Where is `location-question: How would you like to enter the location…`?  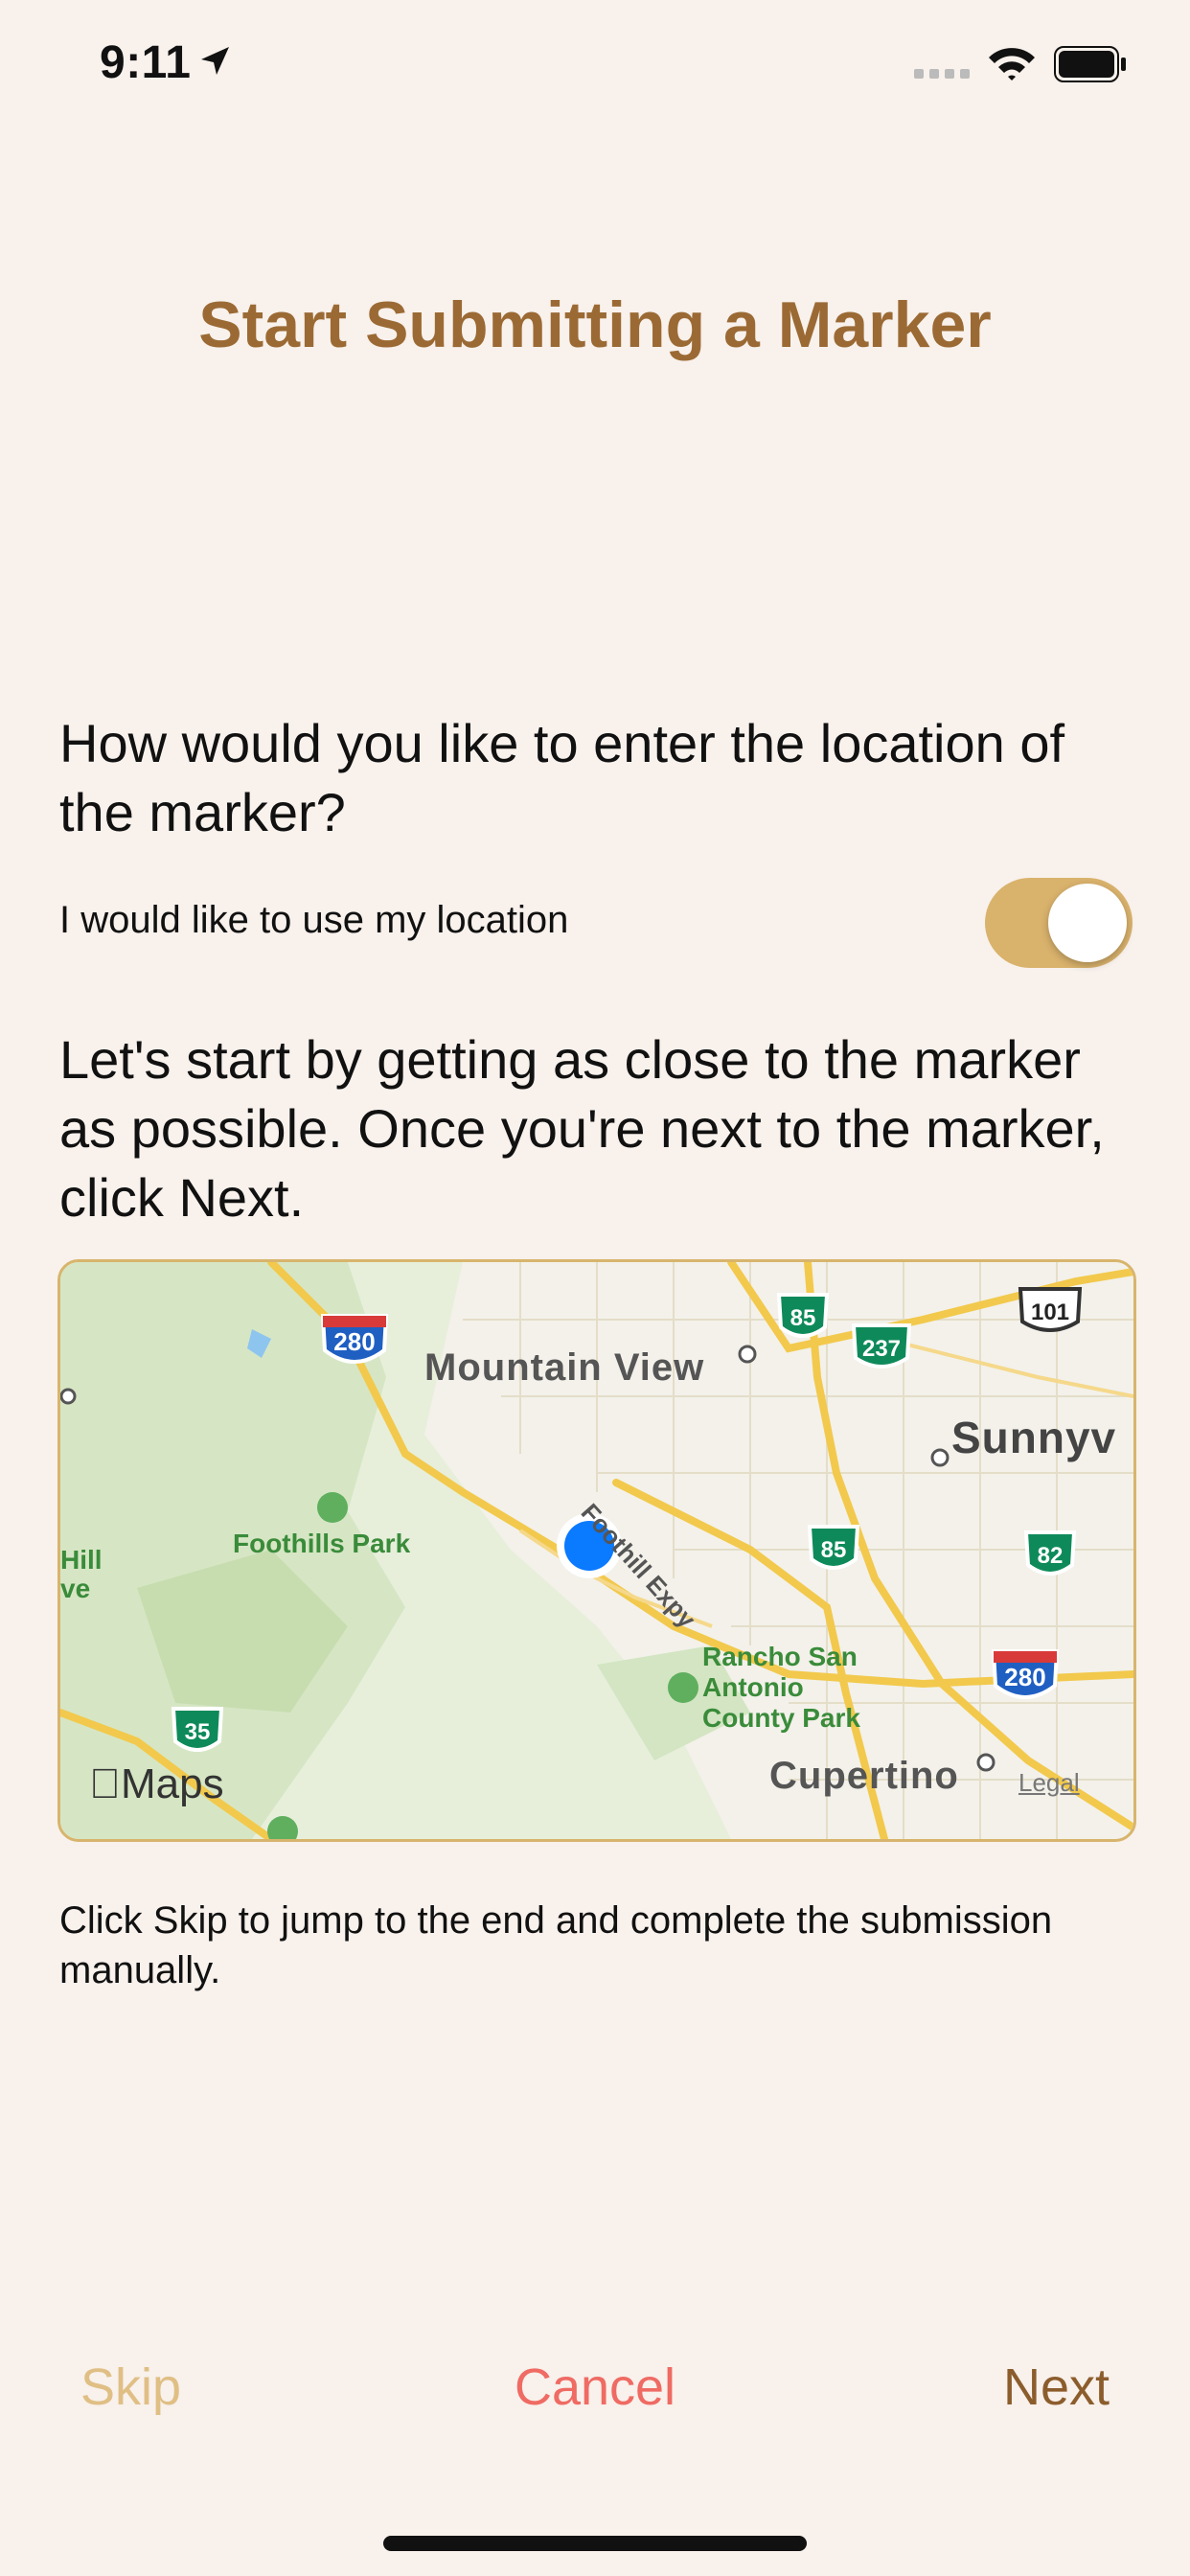 location-question: How would you like to enter the location… is located at coordinates (562, 777).